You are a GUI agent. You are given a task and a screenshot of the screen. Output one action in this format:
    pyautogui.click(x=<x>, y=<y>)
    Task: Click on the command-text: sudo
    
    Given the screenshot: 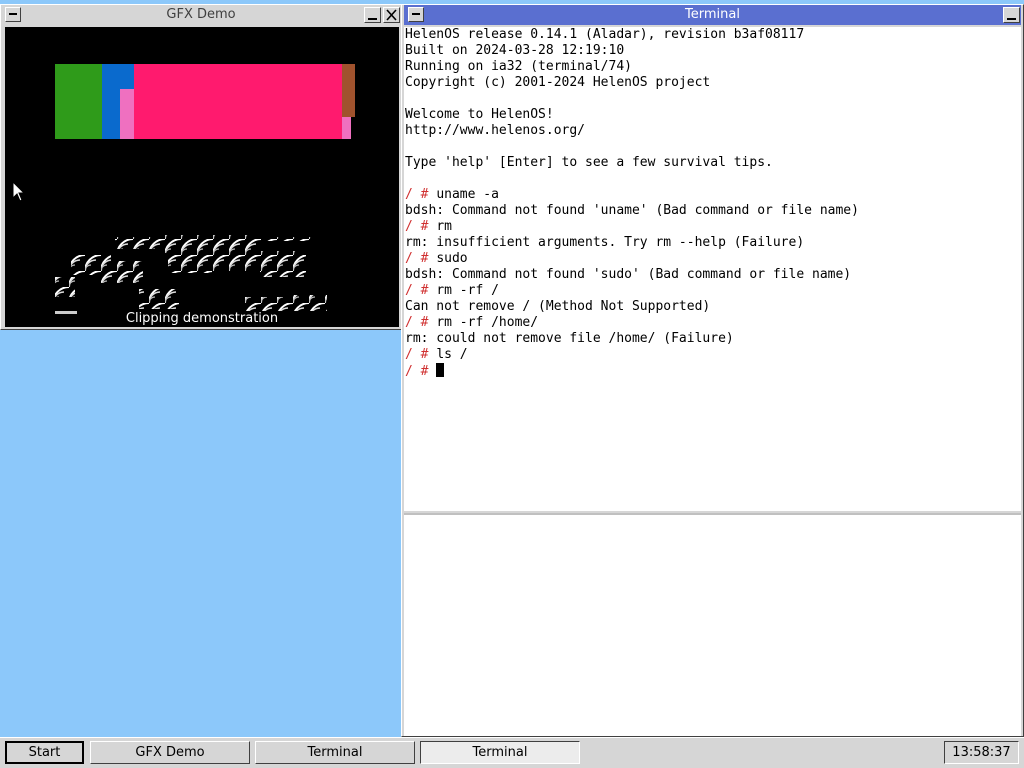 What is the action you would take?
    pyautogui.click(x=452, y=258)
    